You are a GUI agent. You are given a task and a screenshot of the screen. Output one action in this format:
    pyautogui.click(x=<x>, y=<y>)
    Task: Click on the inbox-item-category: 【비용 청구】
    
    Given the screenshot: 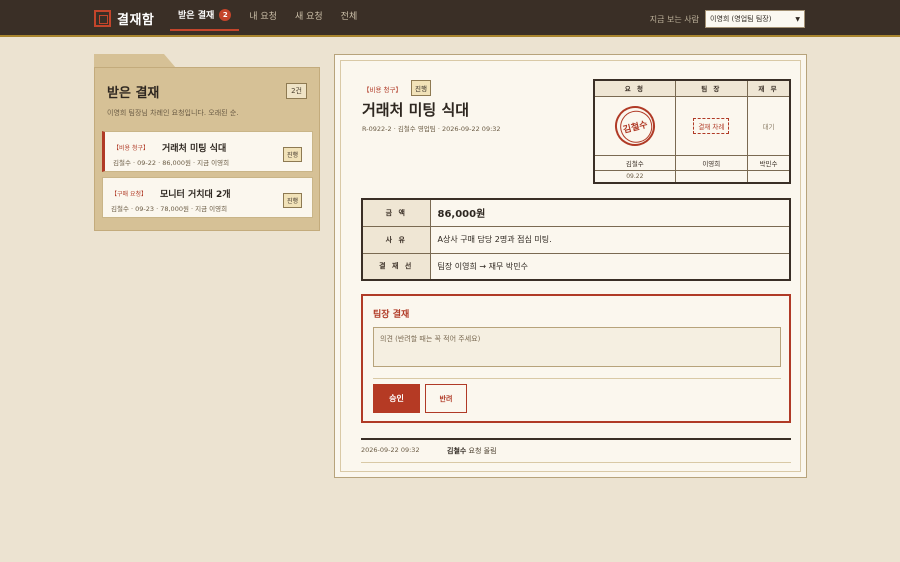 What is the action you would take?
    pyautogui.click(x=131, y=148)
    